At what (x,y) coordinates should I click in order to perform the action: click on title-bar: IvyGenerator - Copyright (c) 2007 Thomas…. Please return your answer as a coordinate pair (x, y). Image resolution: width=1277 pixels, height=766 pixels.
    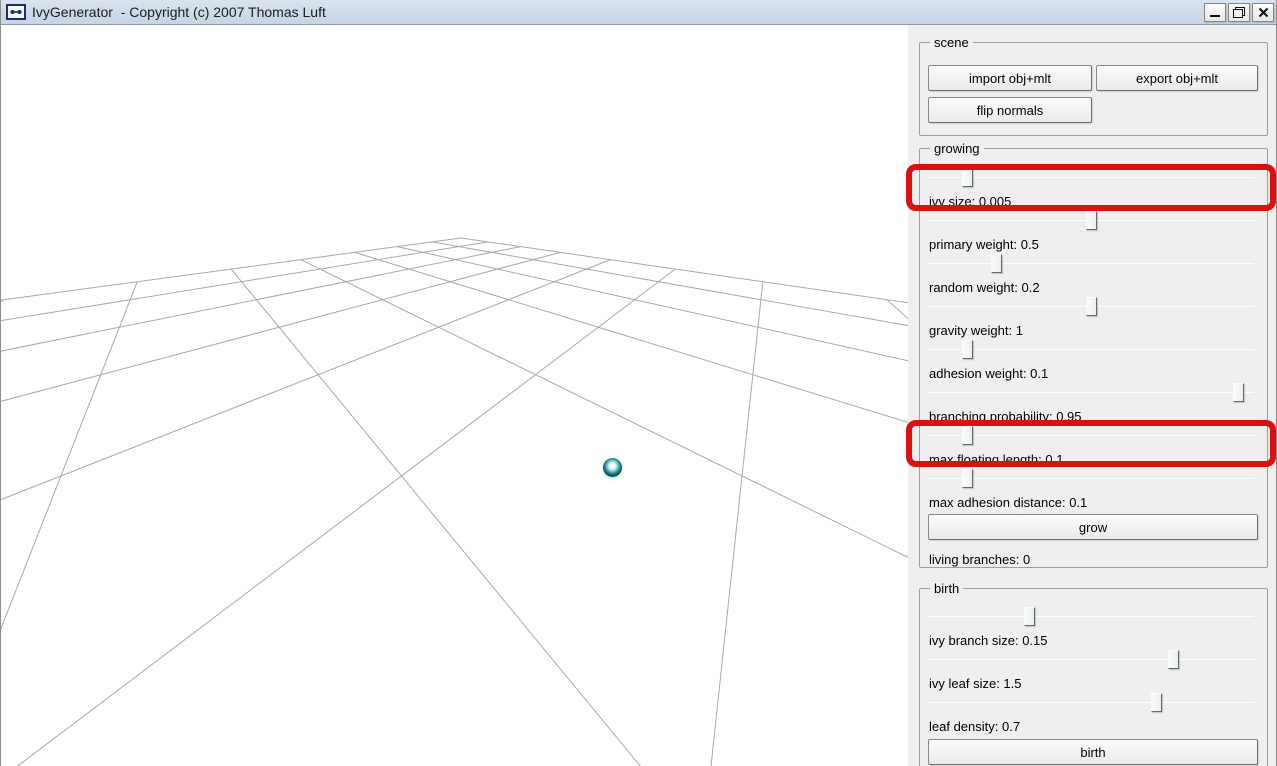
    Looking at the image, I should click on (638, 12).